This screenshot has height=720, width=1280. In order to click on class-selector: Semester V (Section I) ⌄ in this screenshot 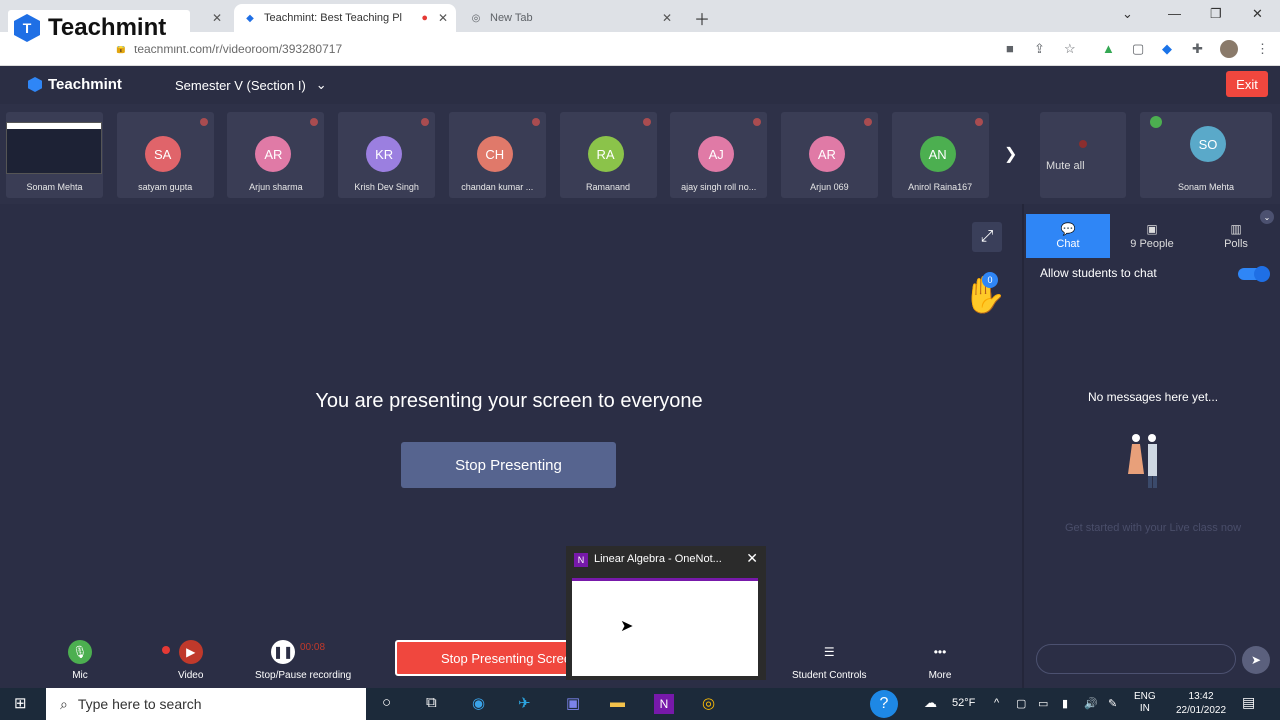, I will do `click(251, 85)`.